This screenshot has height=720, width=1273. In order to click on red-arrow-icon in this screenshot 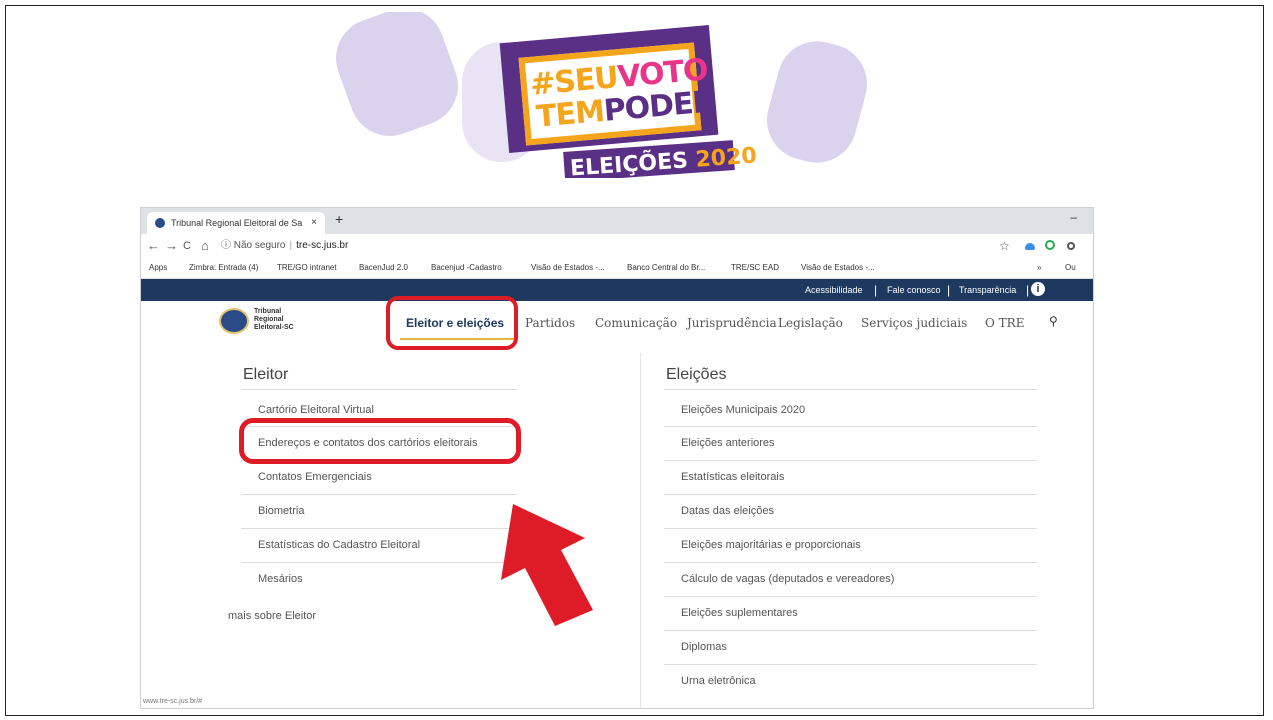, I will do `click(547, 565)`.